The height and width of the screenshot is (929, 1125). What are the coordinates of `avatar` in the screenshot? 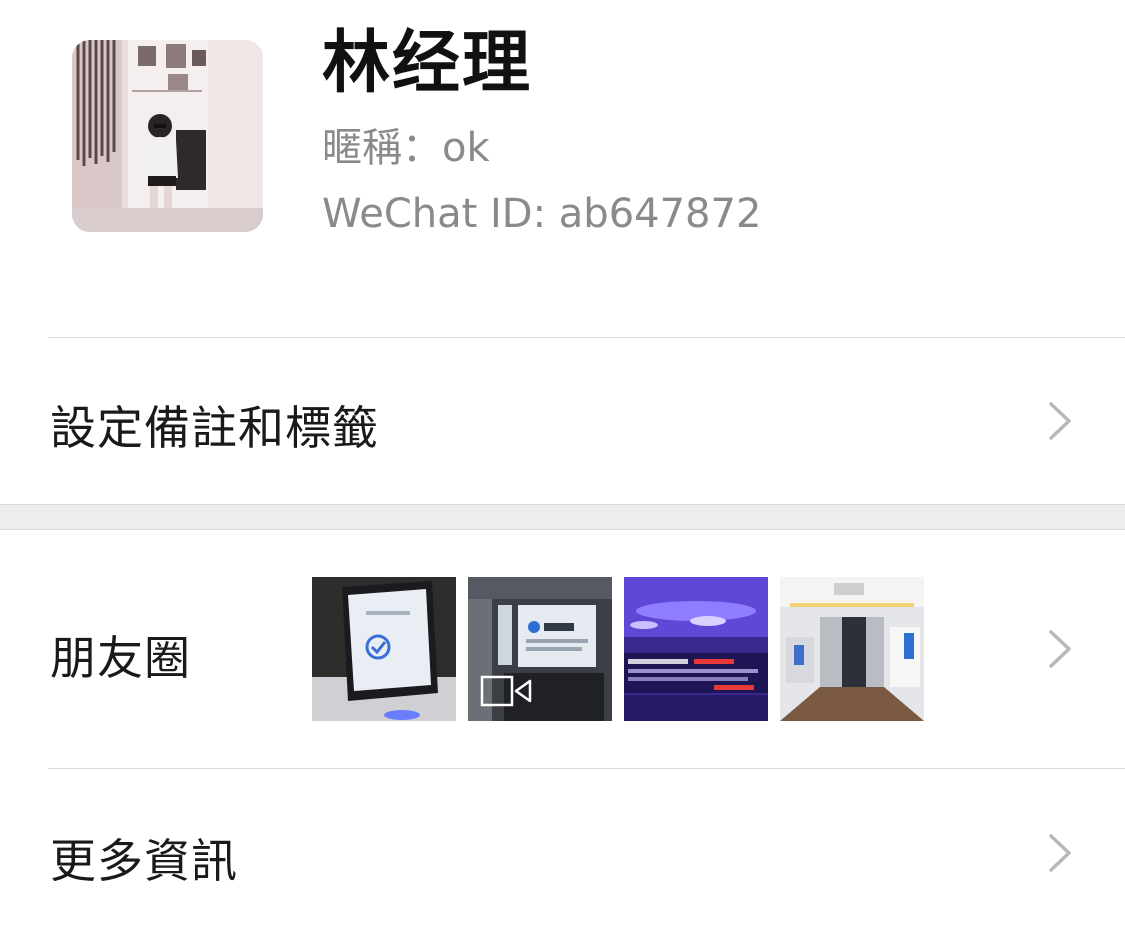 It's located at (167, 136).